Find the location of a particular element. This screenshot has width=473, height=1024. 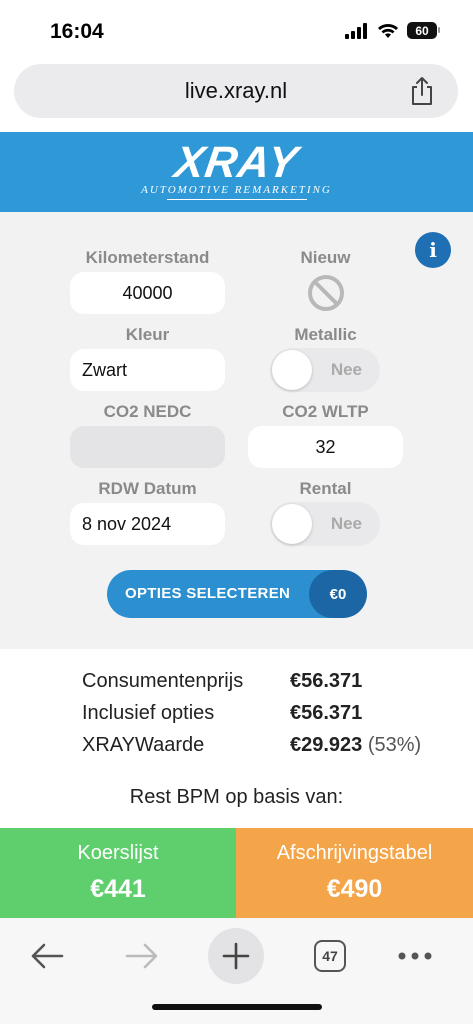

logo-divider is located at coordinates (236, 199).